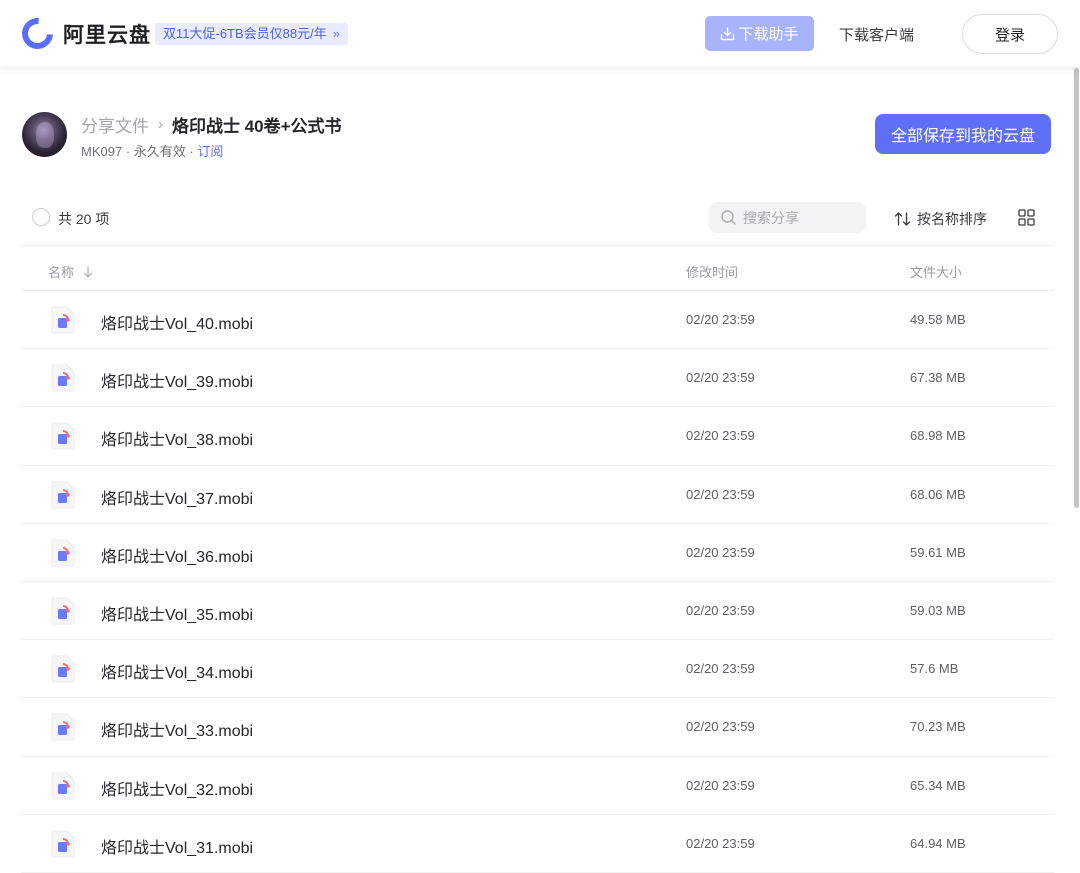  I want to click on list-toolbar: 共 20 项 搜索分享 按名称排序, so click(535, 218).